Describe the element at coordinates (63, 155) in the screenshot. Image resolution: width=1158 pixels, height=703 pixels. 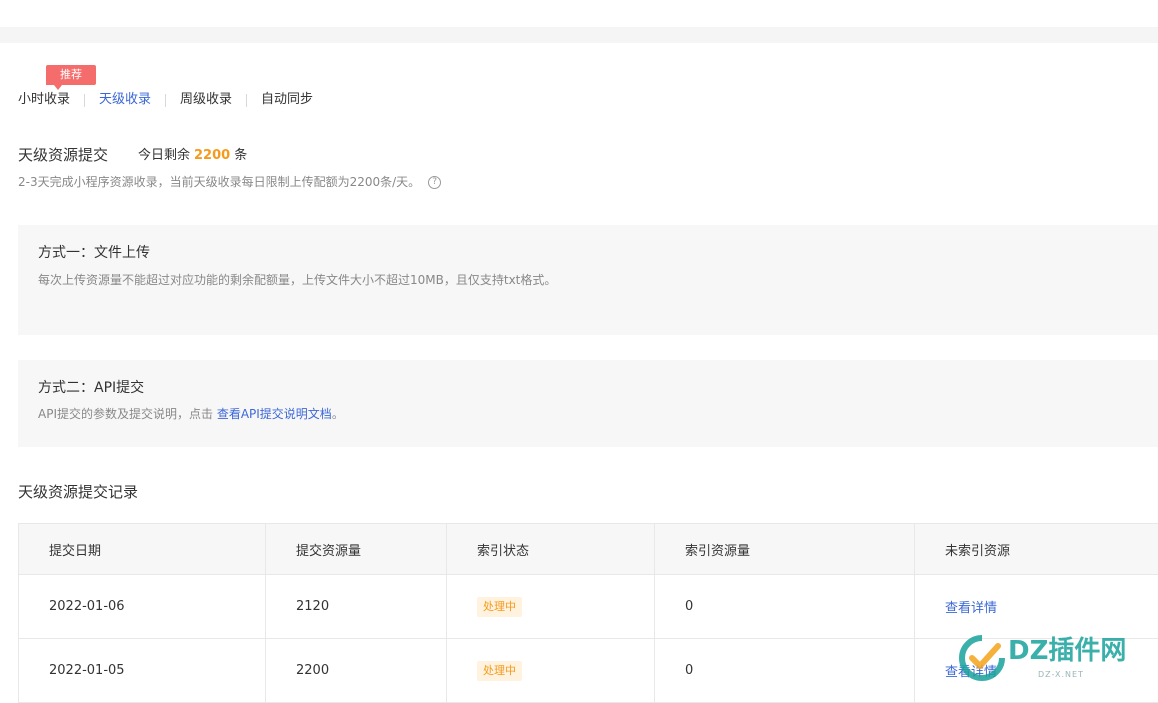
I see `submit-title: 天级资源提交` at that location.